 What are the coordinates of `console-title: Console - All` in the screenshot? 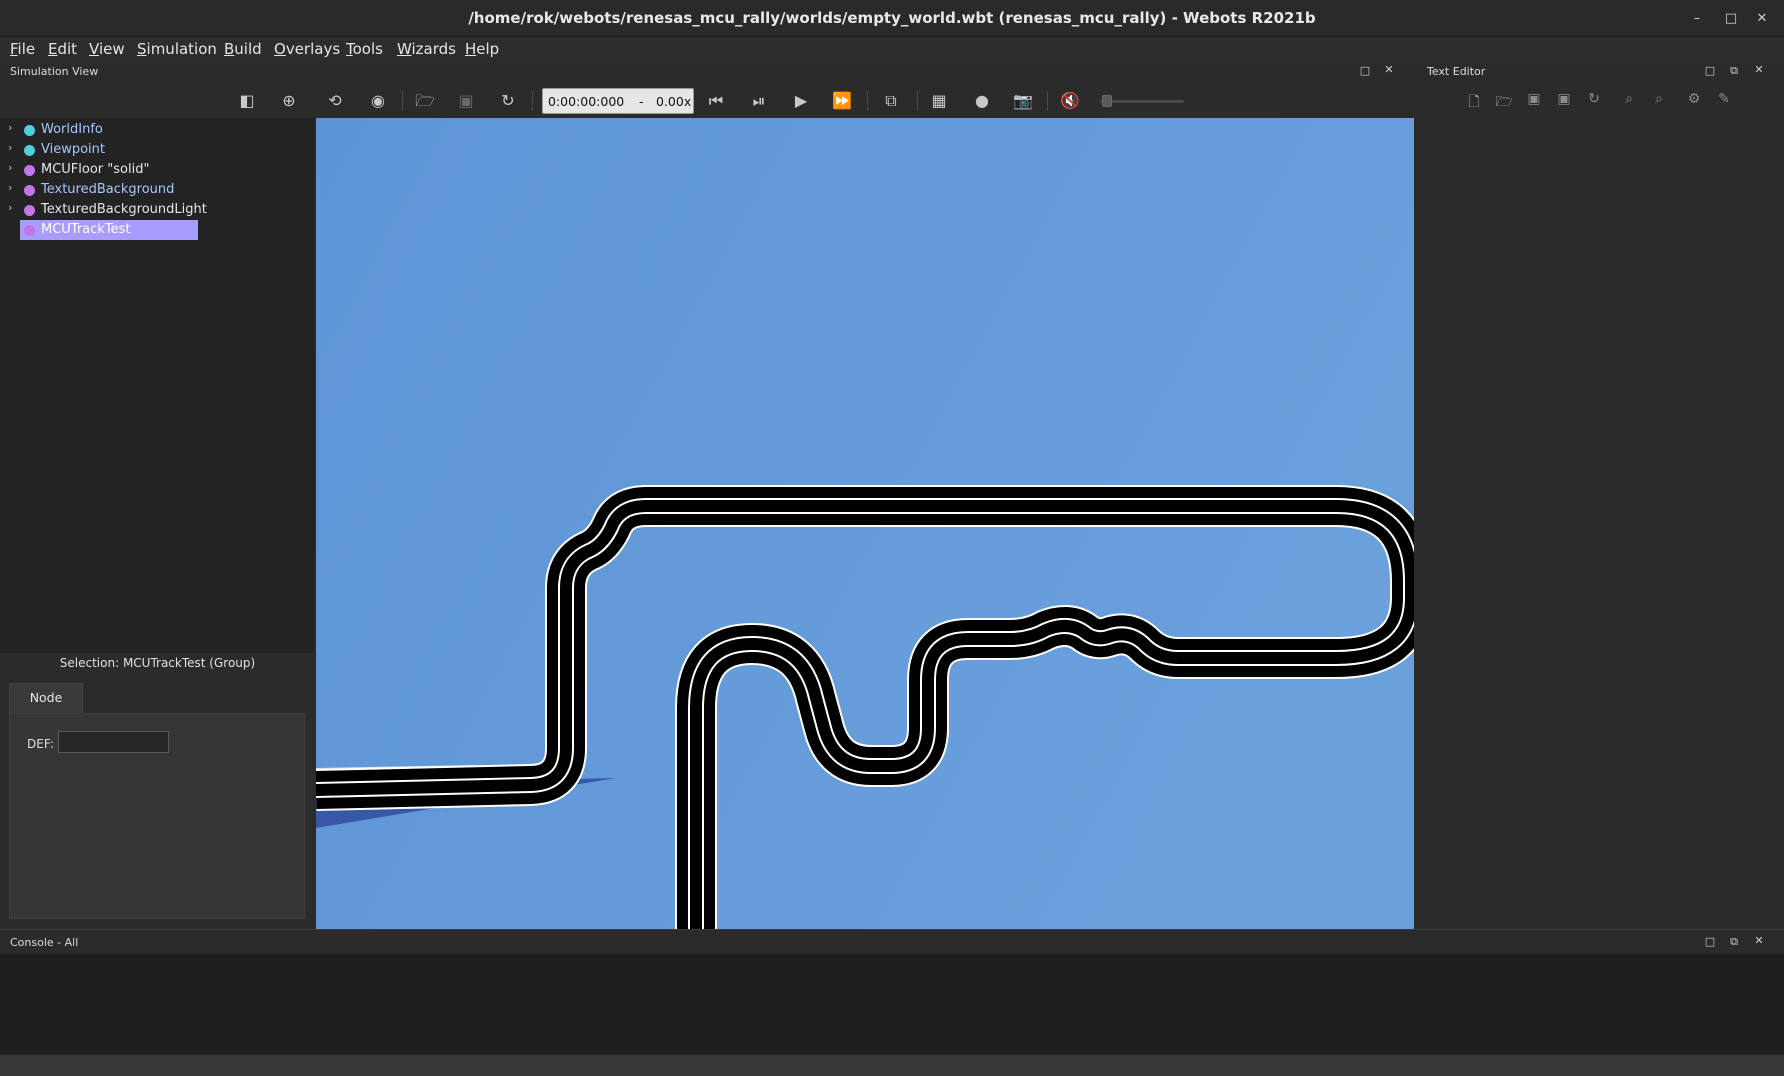 It's located at (44, 942).